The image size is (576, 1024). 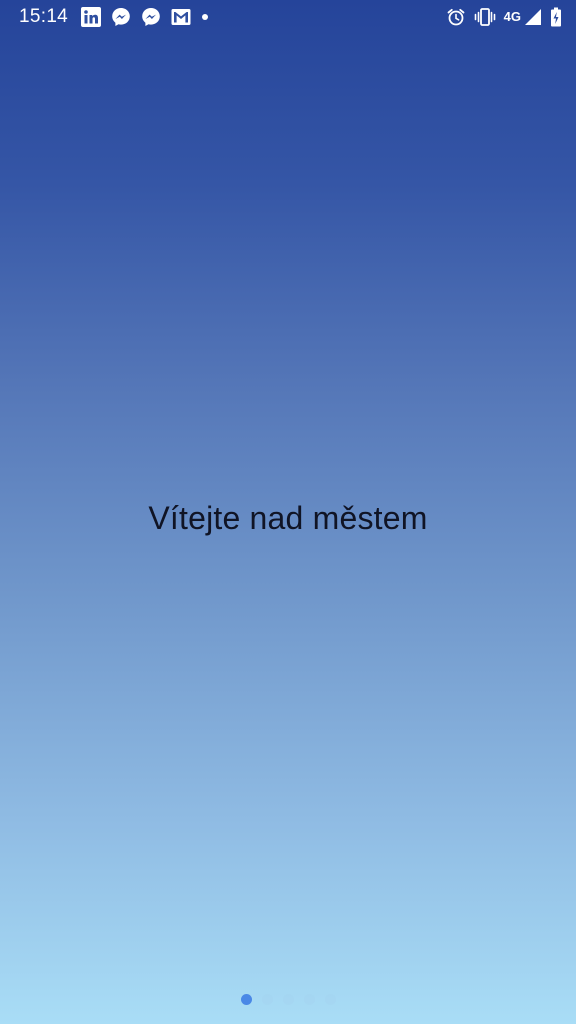 I want to click on welcome-title: Vítejte nad městem, so click(x=288, y=518).